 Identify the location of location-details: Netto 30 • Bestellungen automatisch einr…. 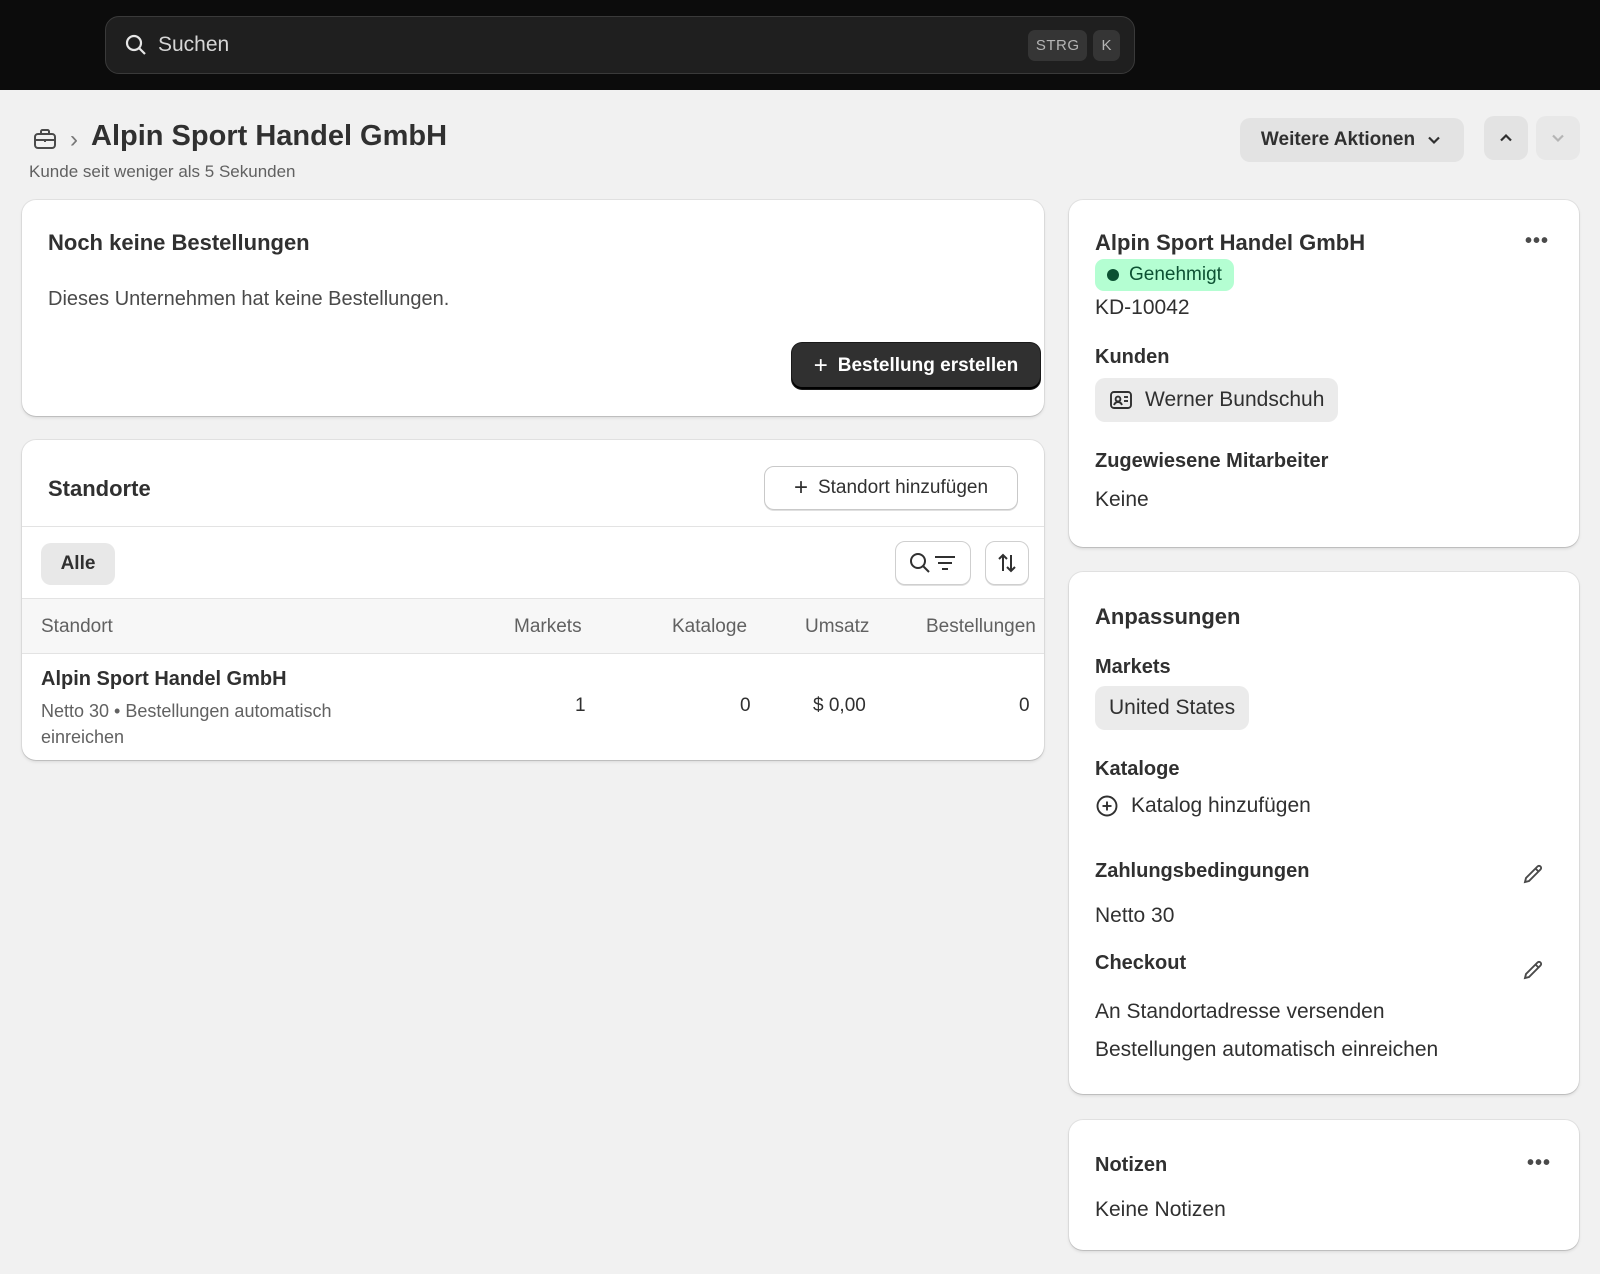
(186, 724).